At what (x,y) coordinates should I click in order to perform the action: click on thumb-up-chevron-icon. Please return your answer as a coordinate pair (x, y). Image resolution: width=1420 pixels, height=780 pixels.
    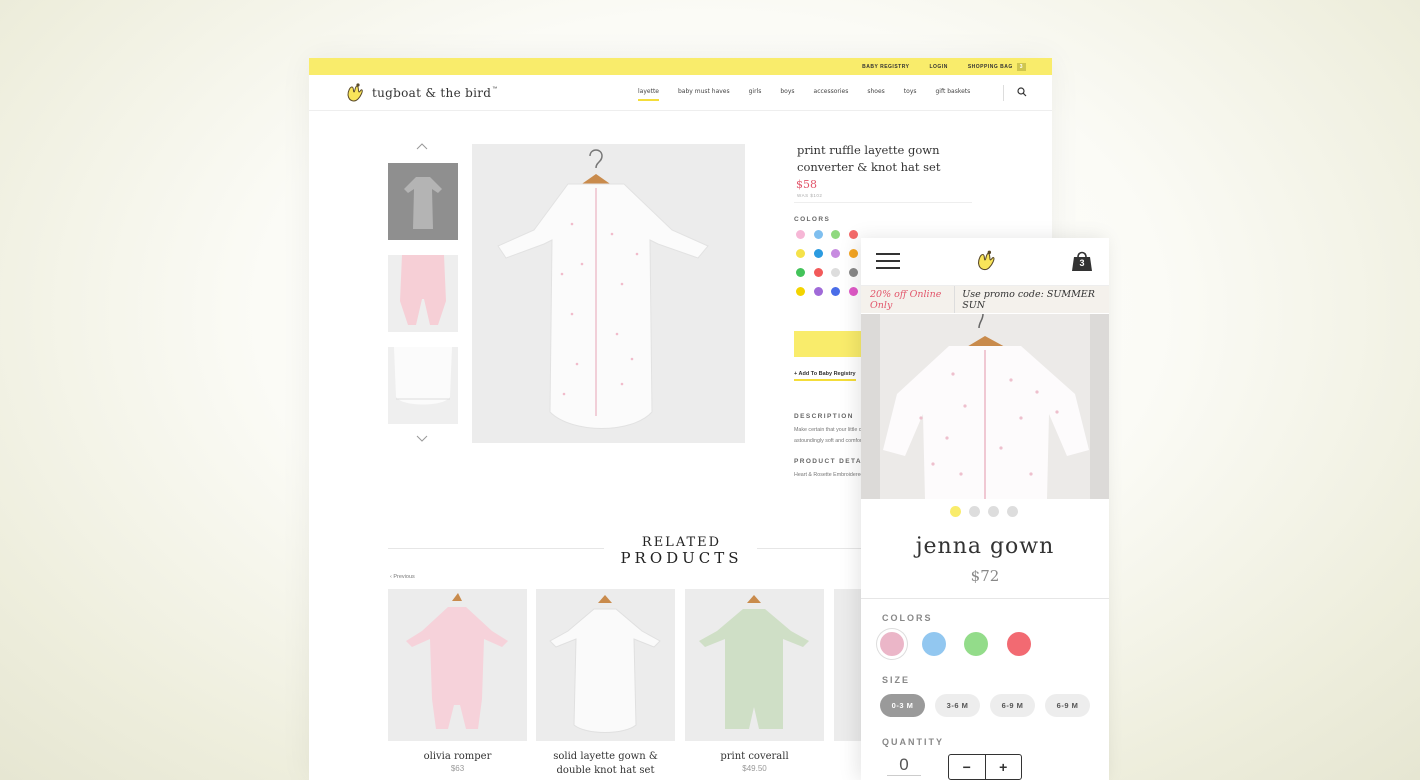
    Looking at the image, I should click on (422, 146).